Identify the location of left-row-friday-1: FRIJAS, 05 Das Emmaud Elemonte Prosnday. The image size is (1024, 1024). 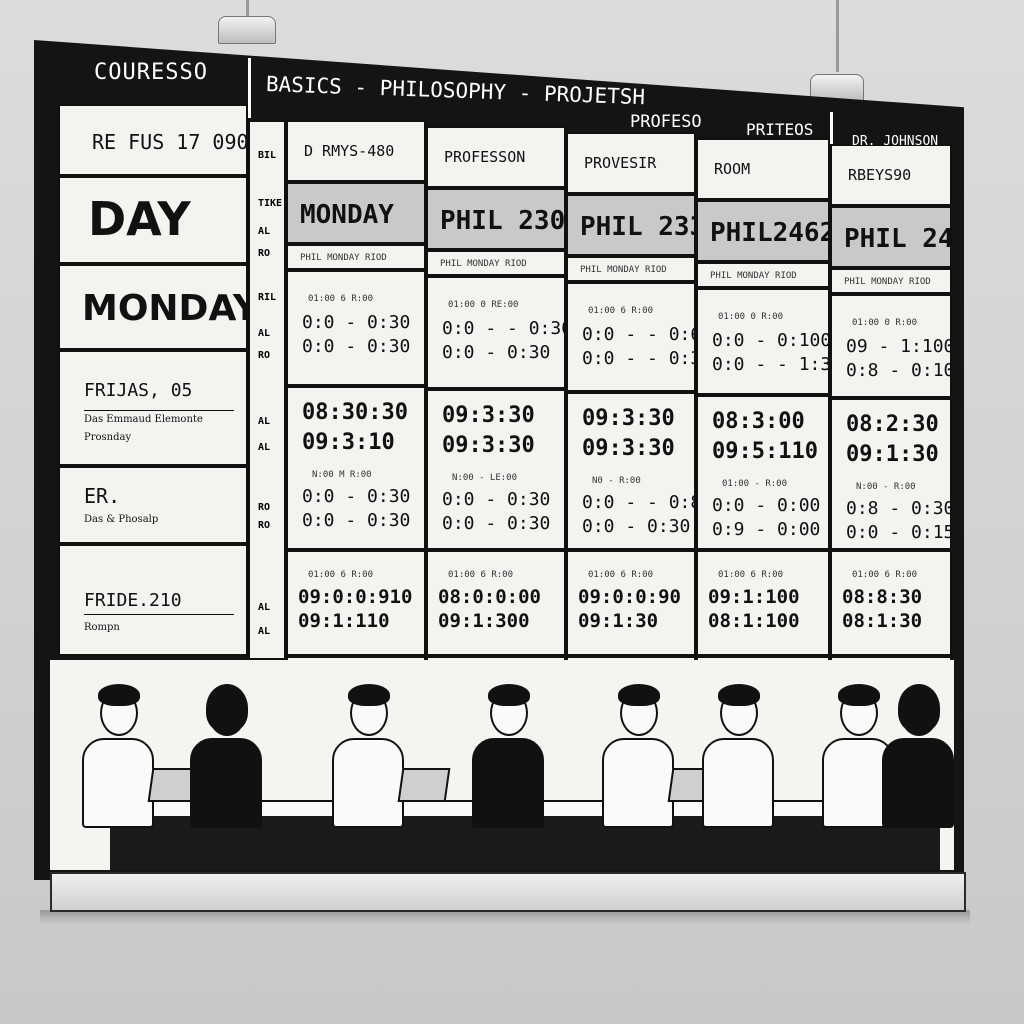
(153, 408).